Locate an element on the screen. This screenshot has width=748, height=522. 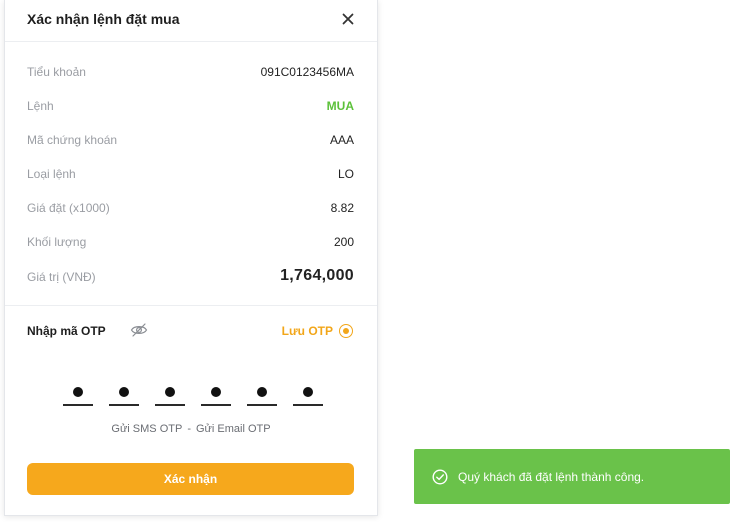
success-toast: Quý khách đã đặt lệnh thành công. is located at coordinates (572, 476).